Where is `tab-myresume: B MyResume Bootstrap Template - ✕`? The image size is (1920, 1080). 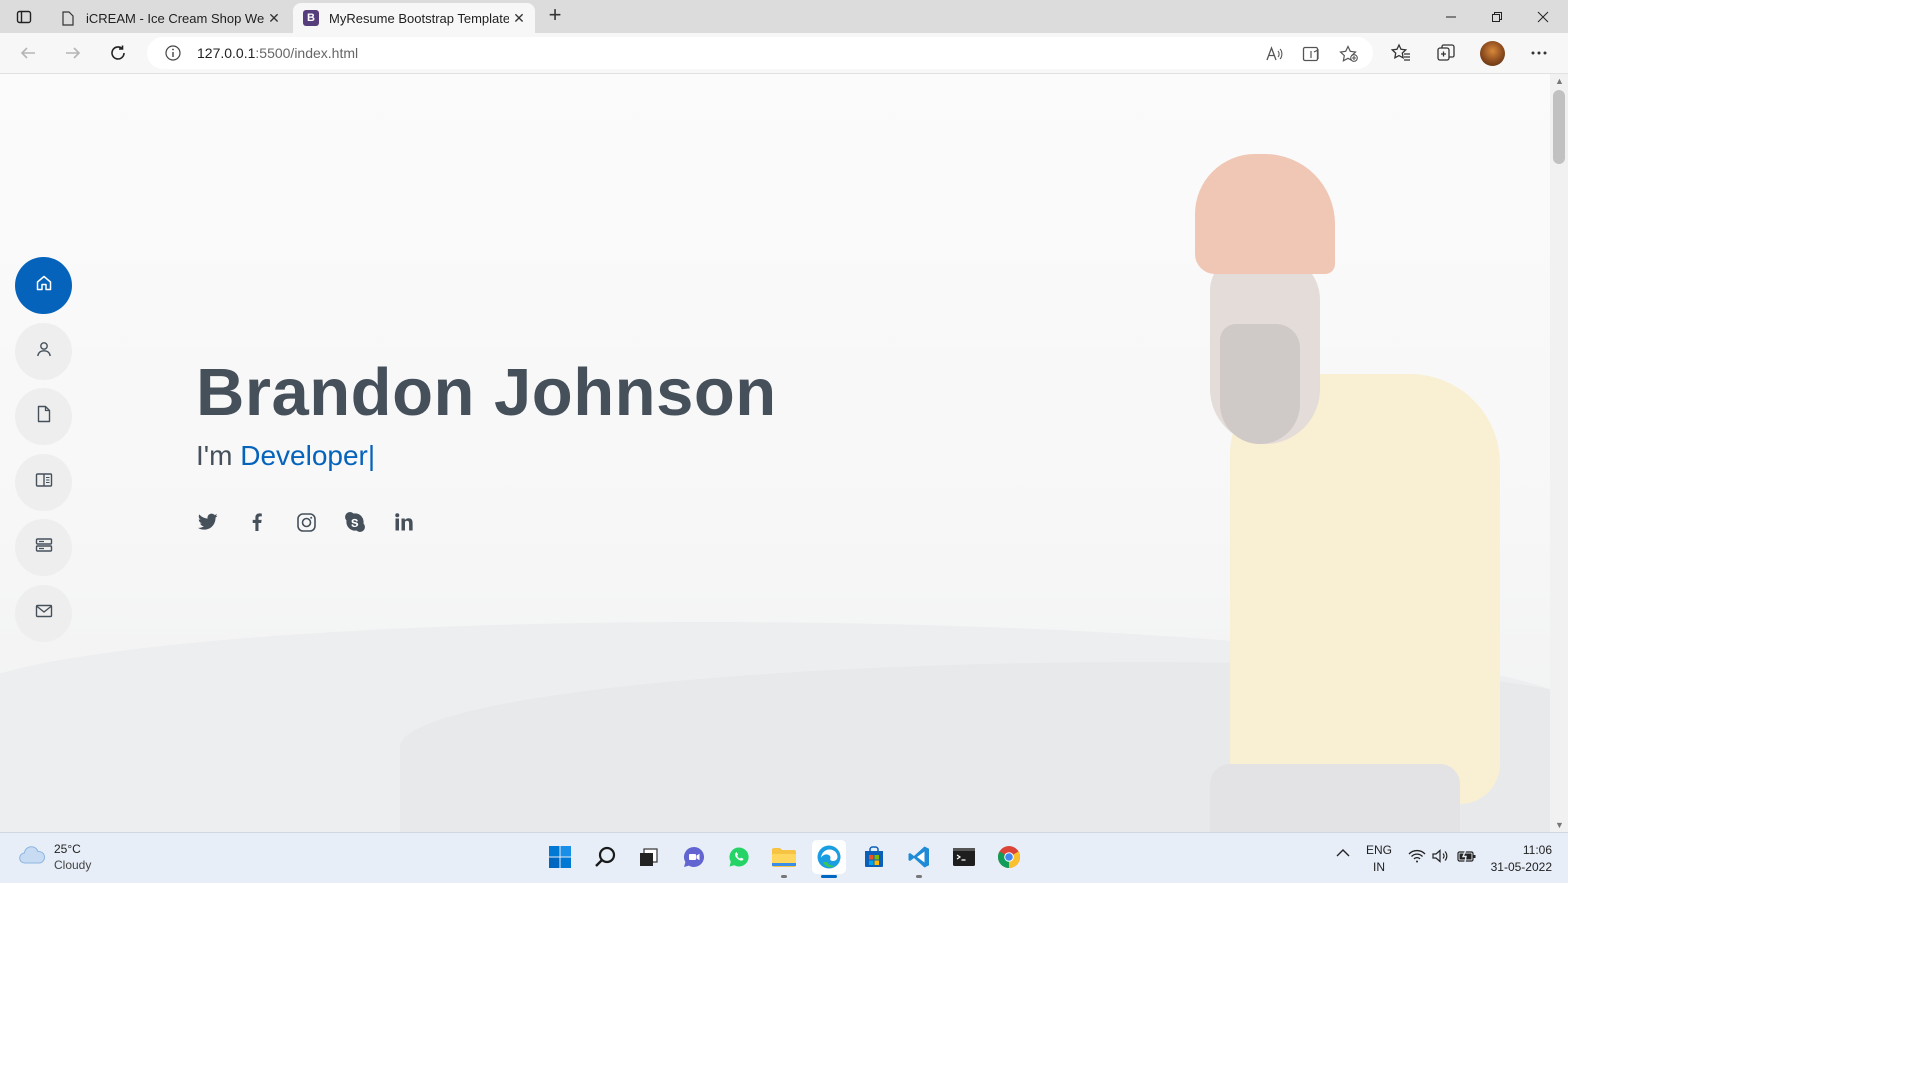
tab-myresume: B MyResume Bootstrap Template - ✕ is located at coordinates (414, 18).